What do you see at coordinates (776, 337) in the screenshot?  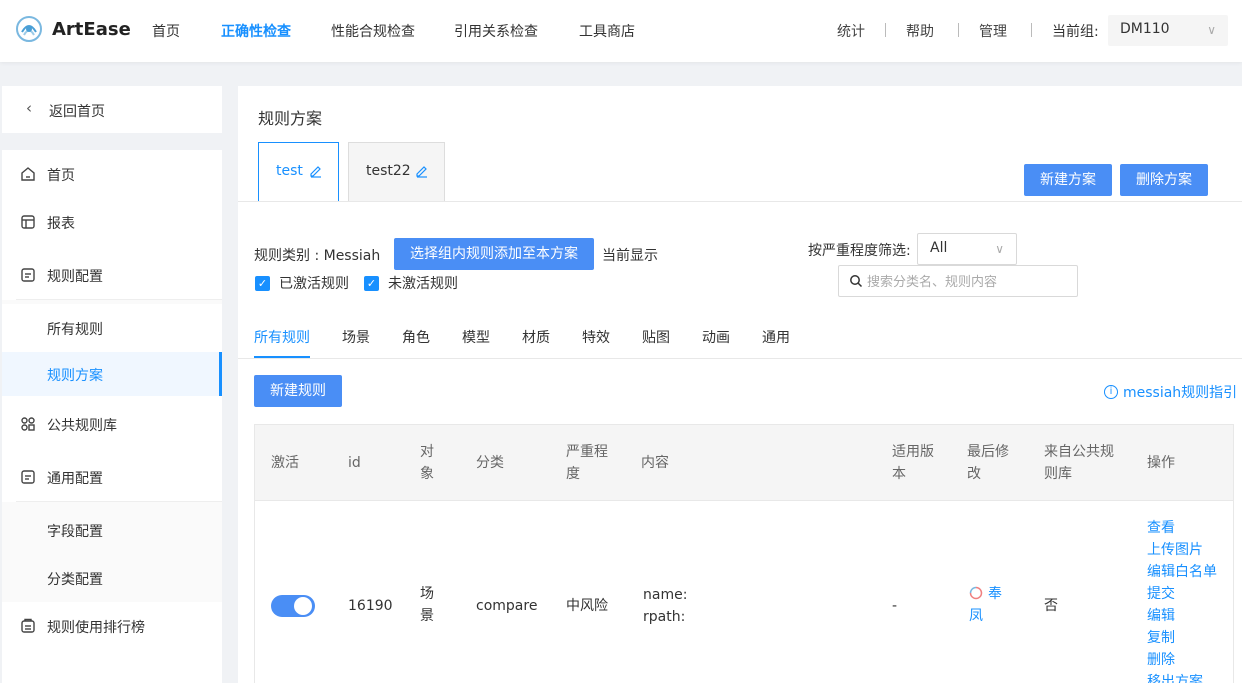 I see `tab-general: 通用` at bounding box center [776, 337].